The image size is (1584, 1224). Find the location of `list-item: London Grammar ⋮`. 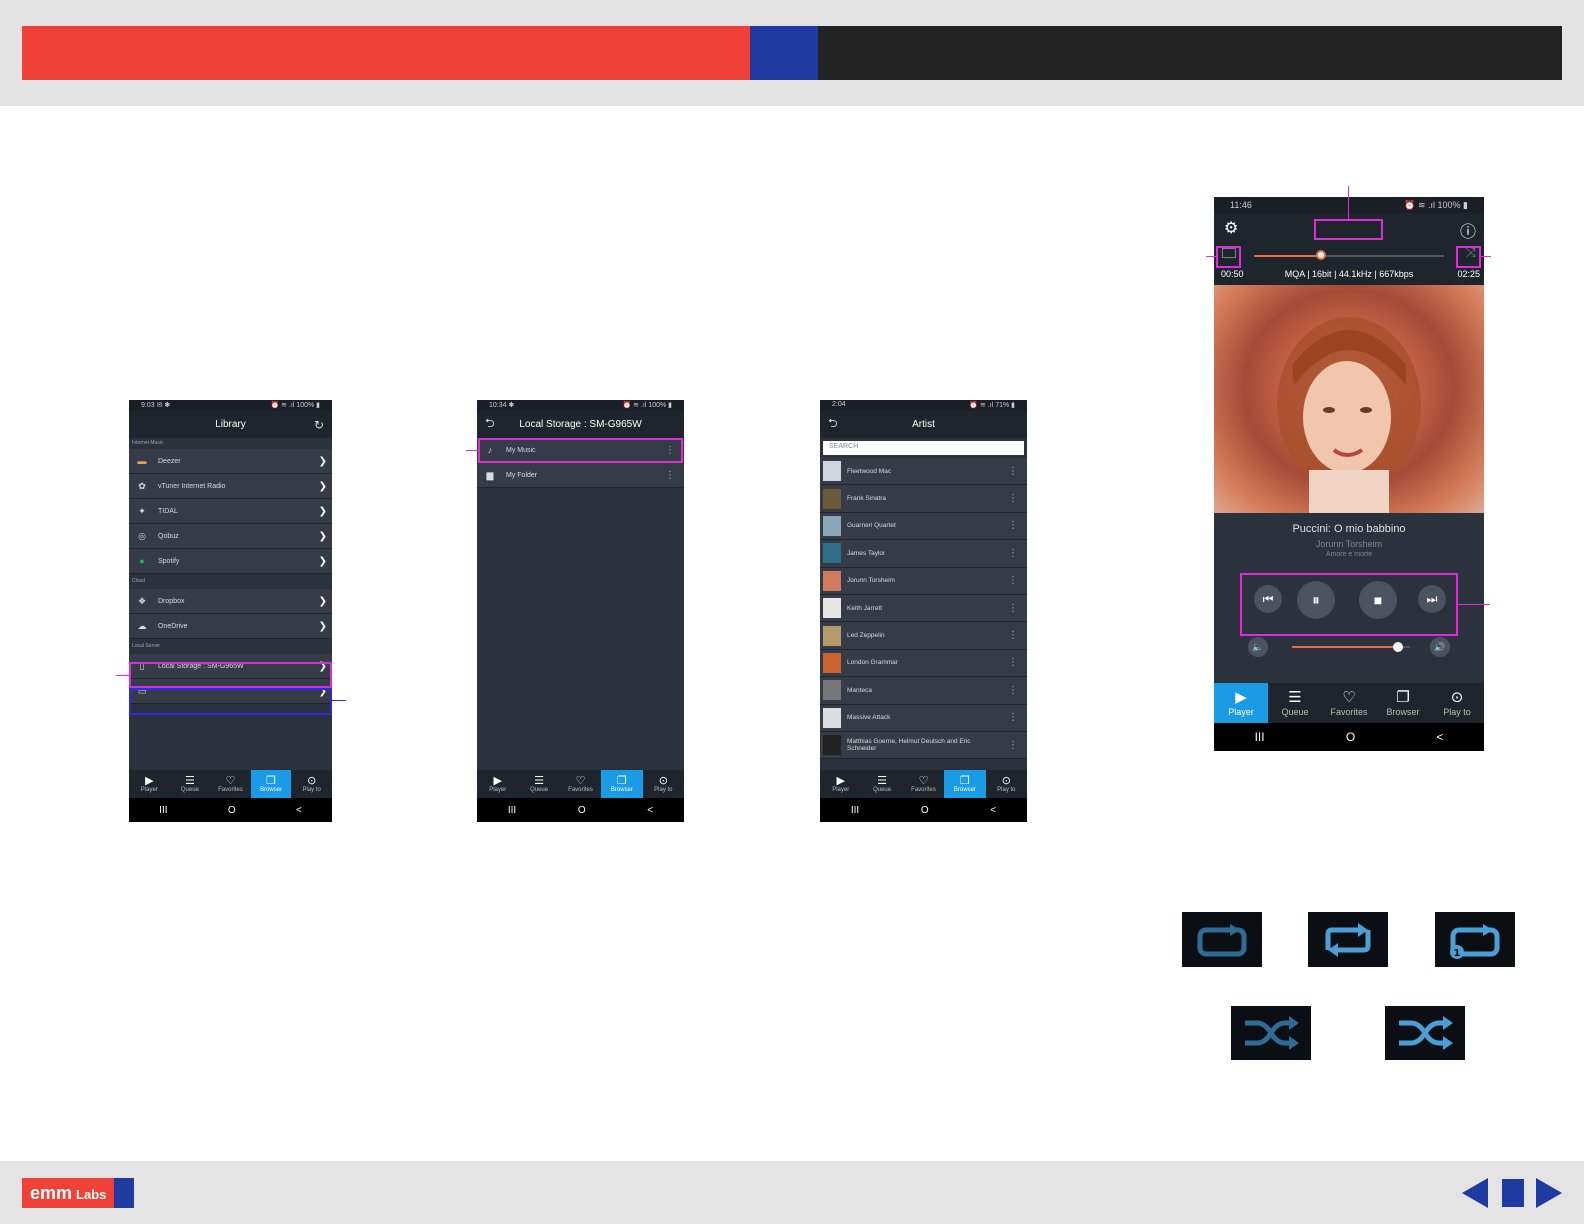

list-item: London Grammar ⋮ is located at coordinates (923, 663).